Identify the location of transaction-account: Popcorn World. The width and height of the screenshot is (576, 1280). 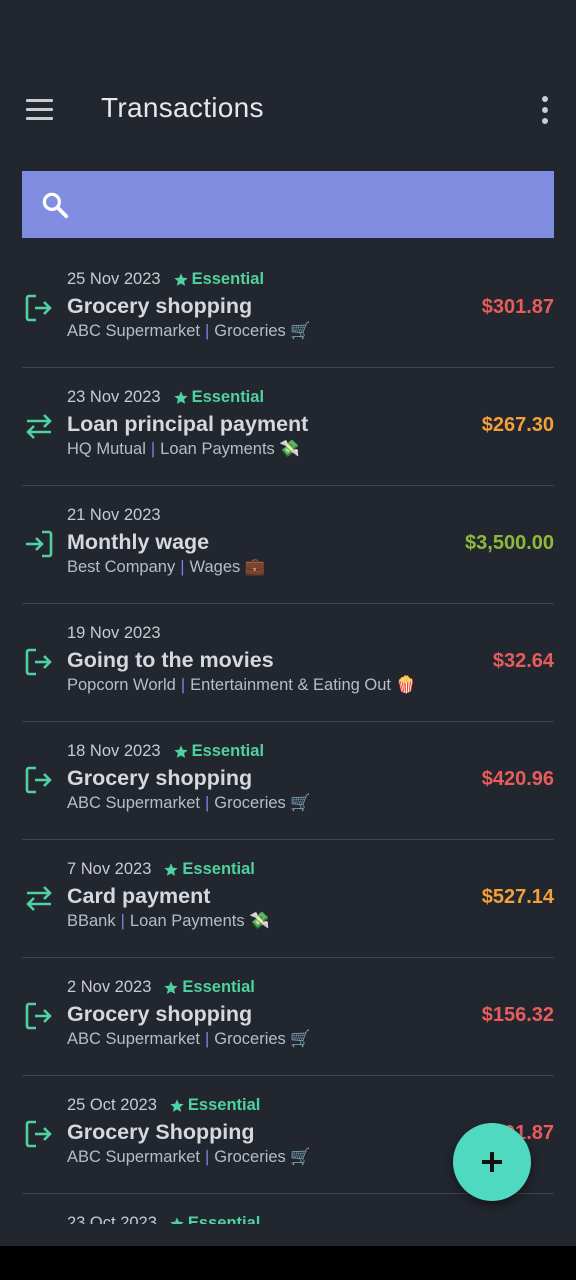
(121, 685).